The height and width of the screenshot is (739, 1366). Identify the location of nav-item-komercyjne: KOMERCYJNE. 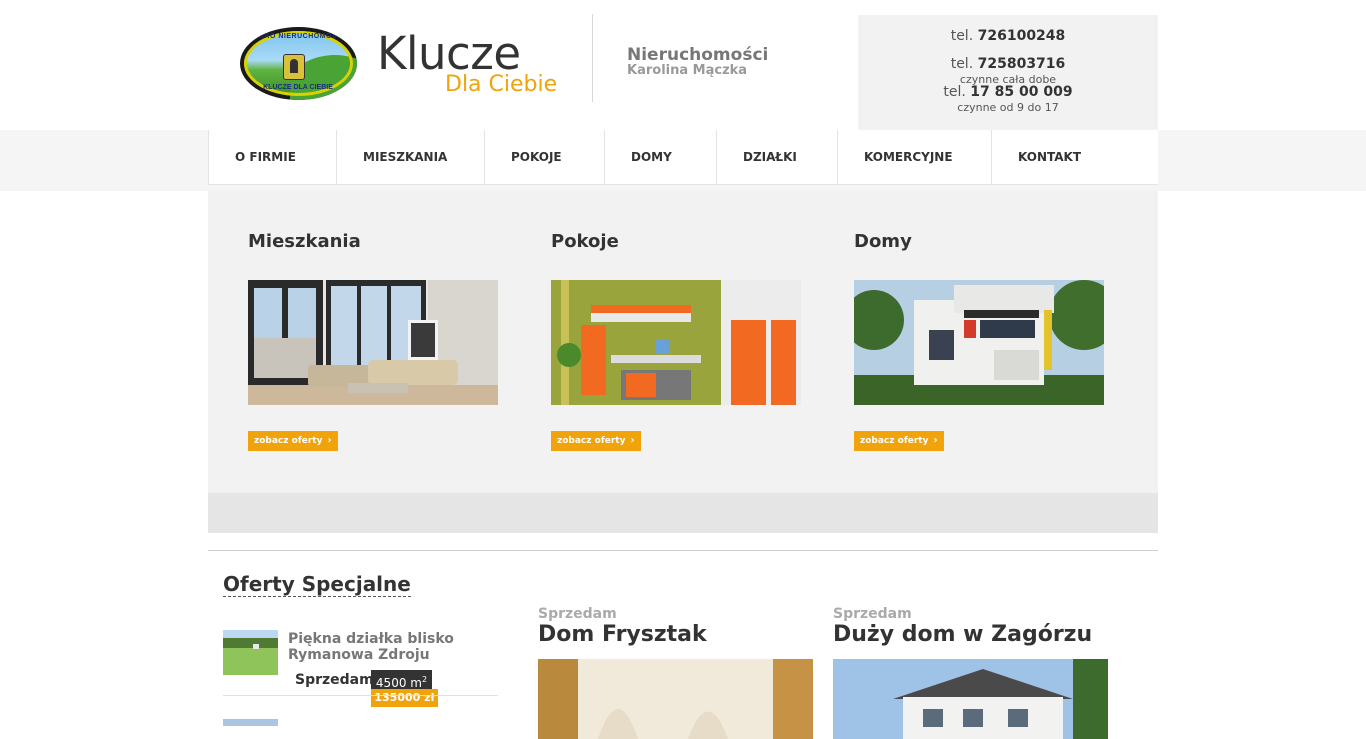
(915, 157).